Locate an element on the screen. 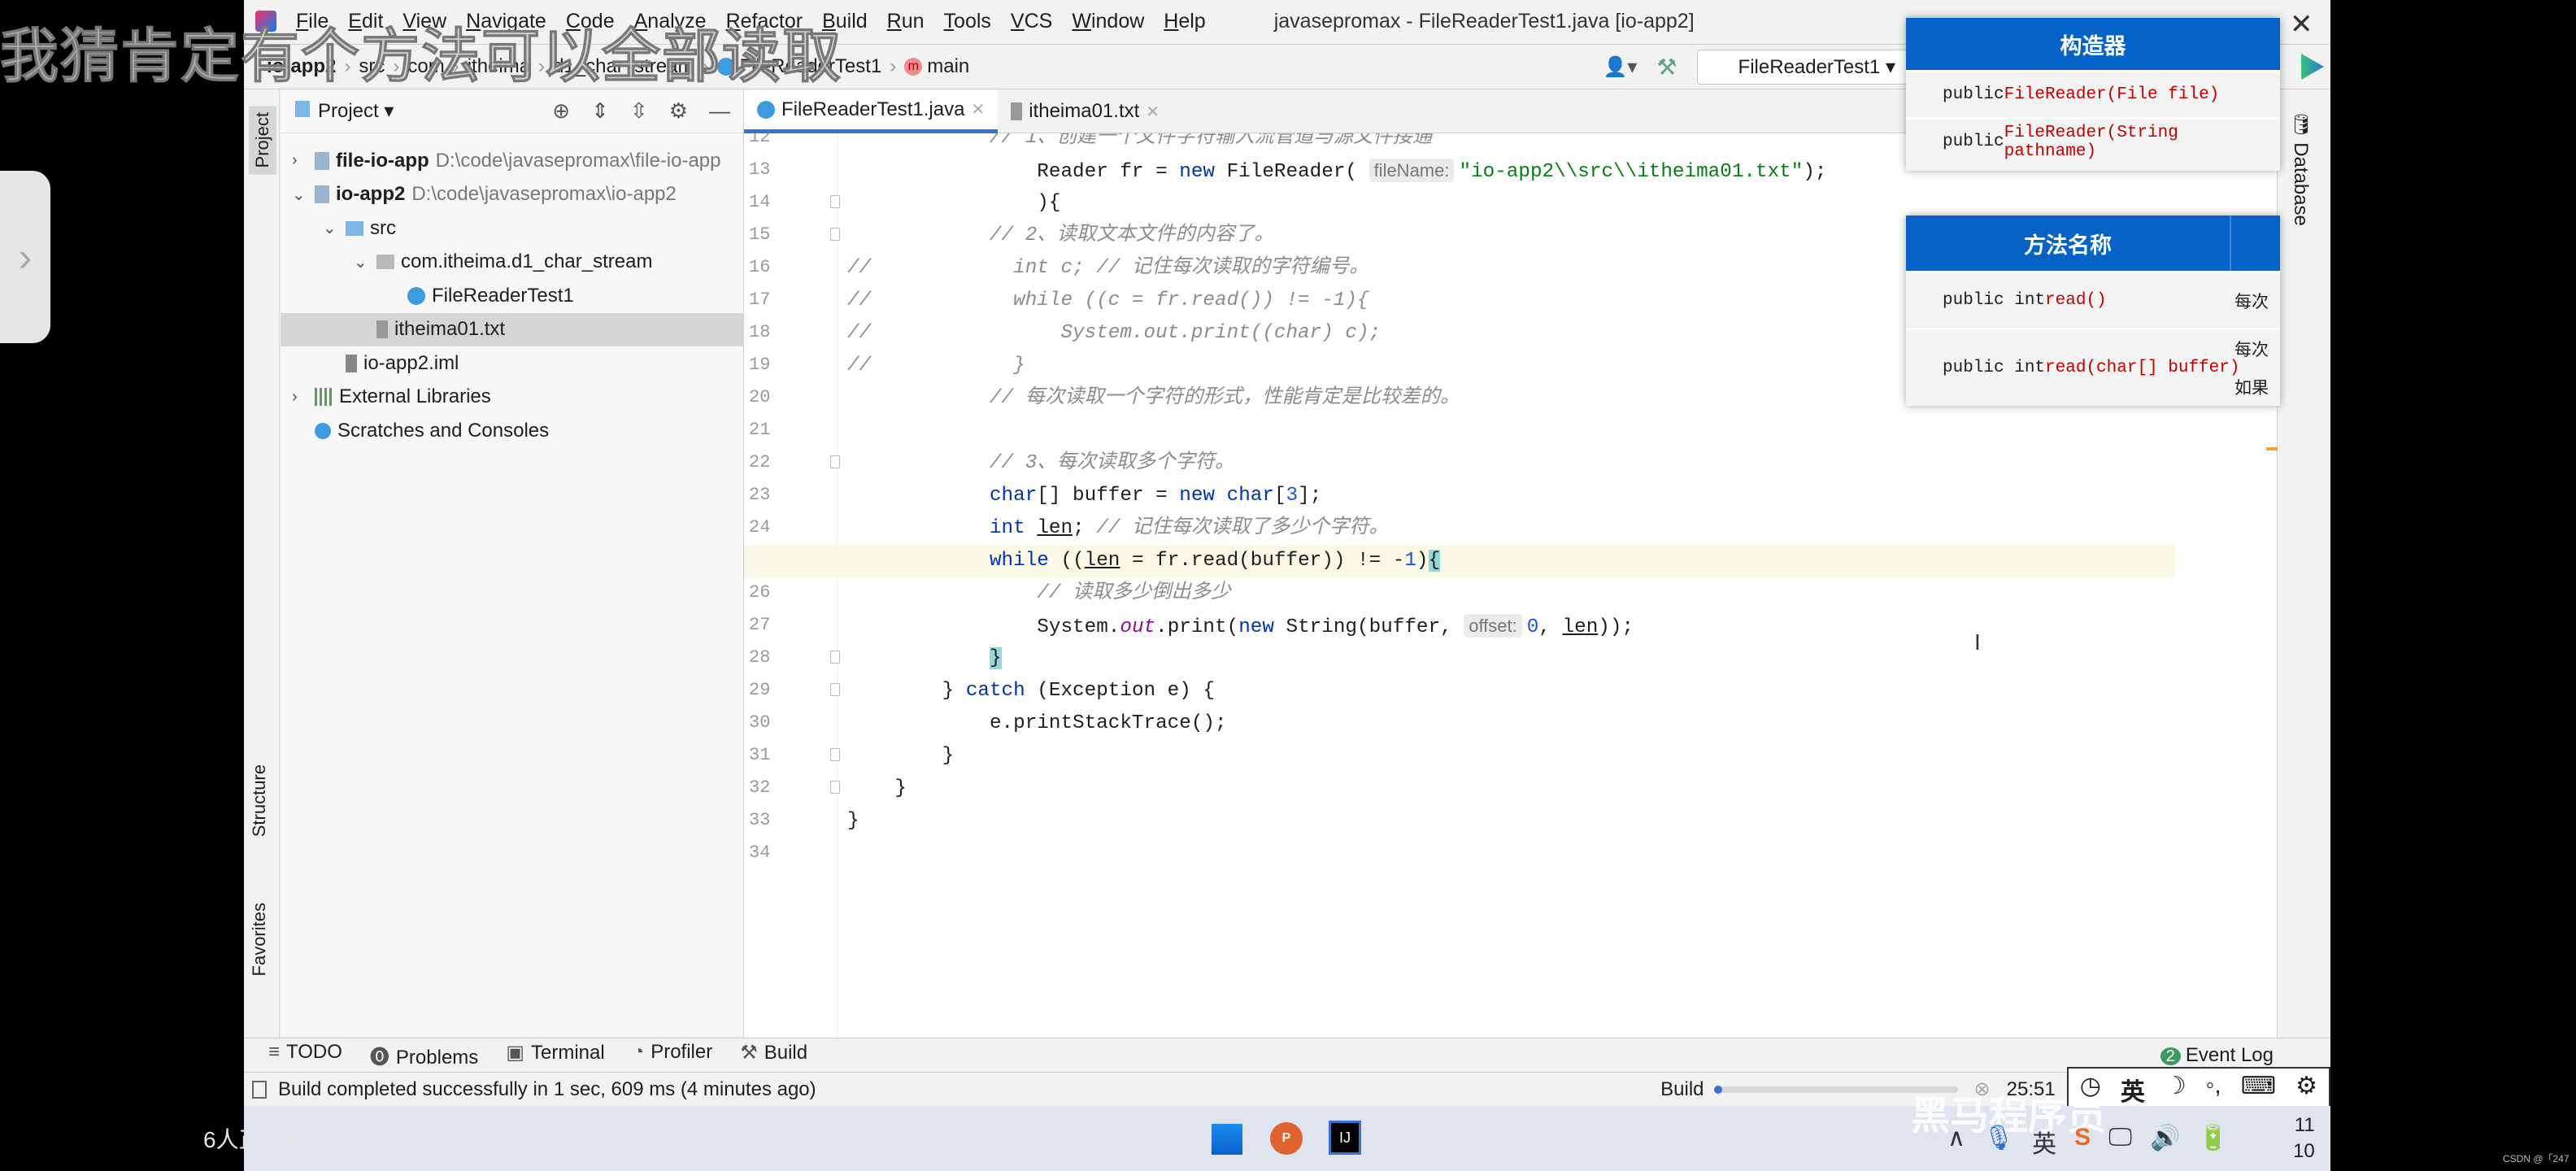  tree-item: ⌄ io-app2 D:\code\javasepromax\io-app2 is located at coordinates (513, 194).